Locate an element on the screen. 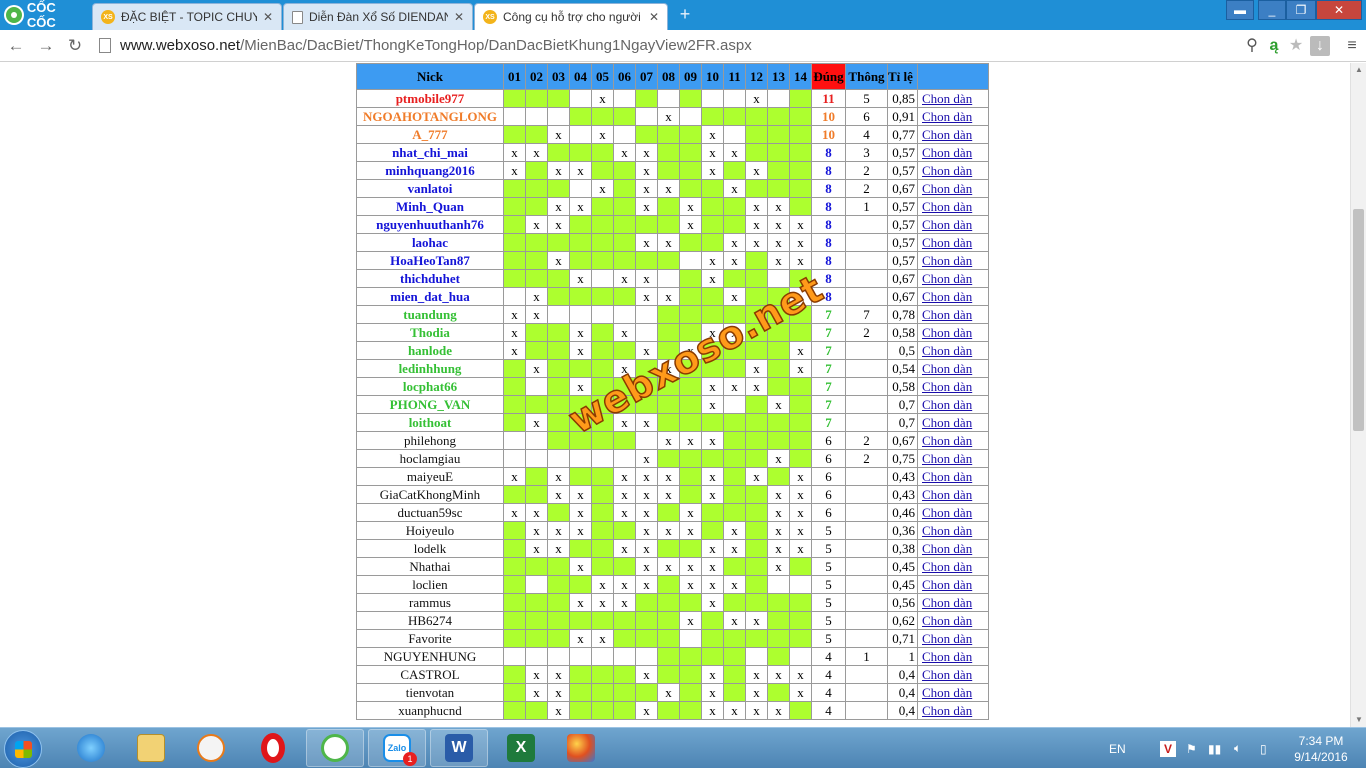 This screenshot has width=1366, height=769. back-icon: ← is located at coordinates (16, 46).